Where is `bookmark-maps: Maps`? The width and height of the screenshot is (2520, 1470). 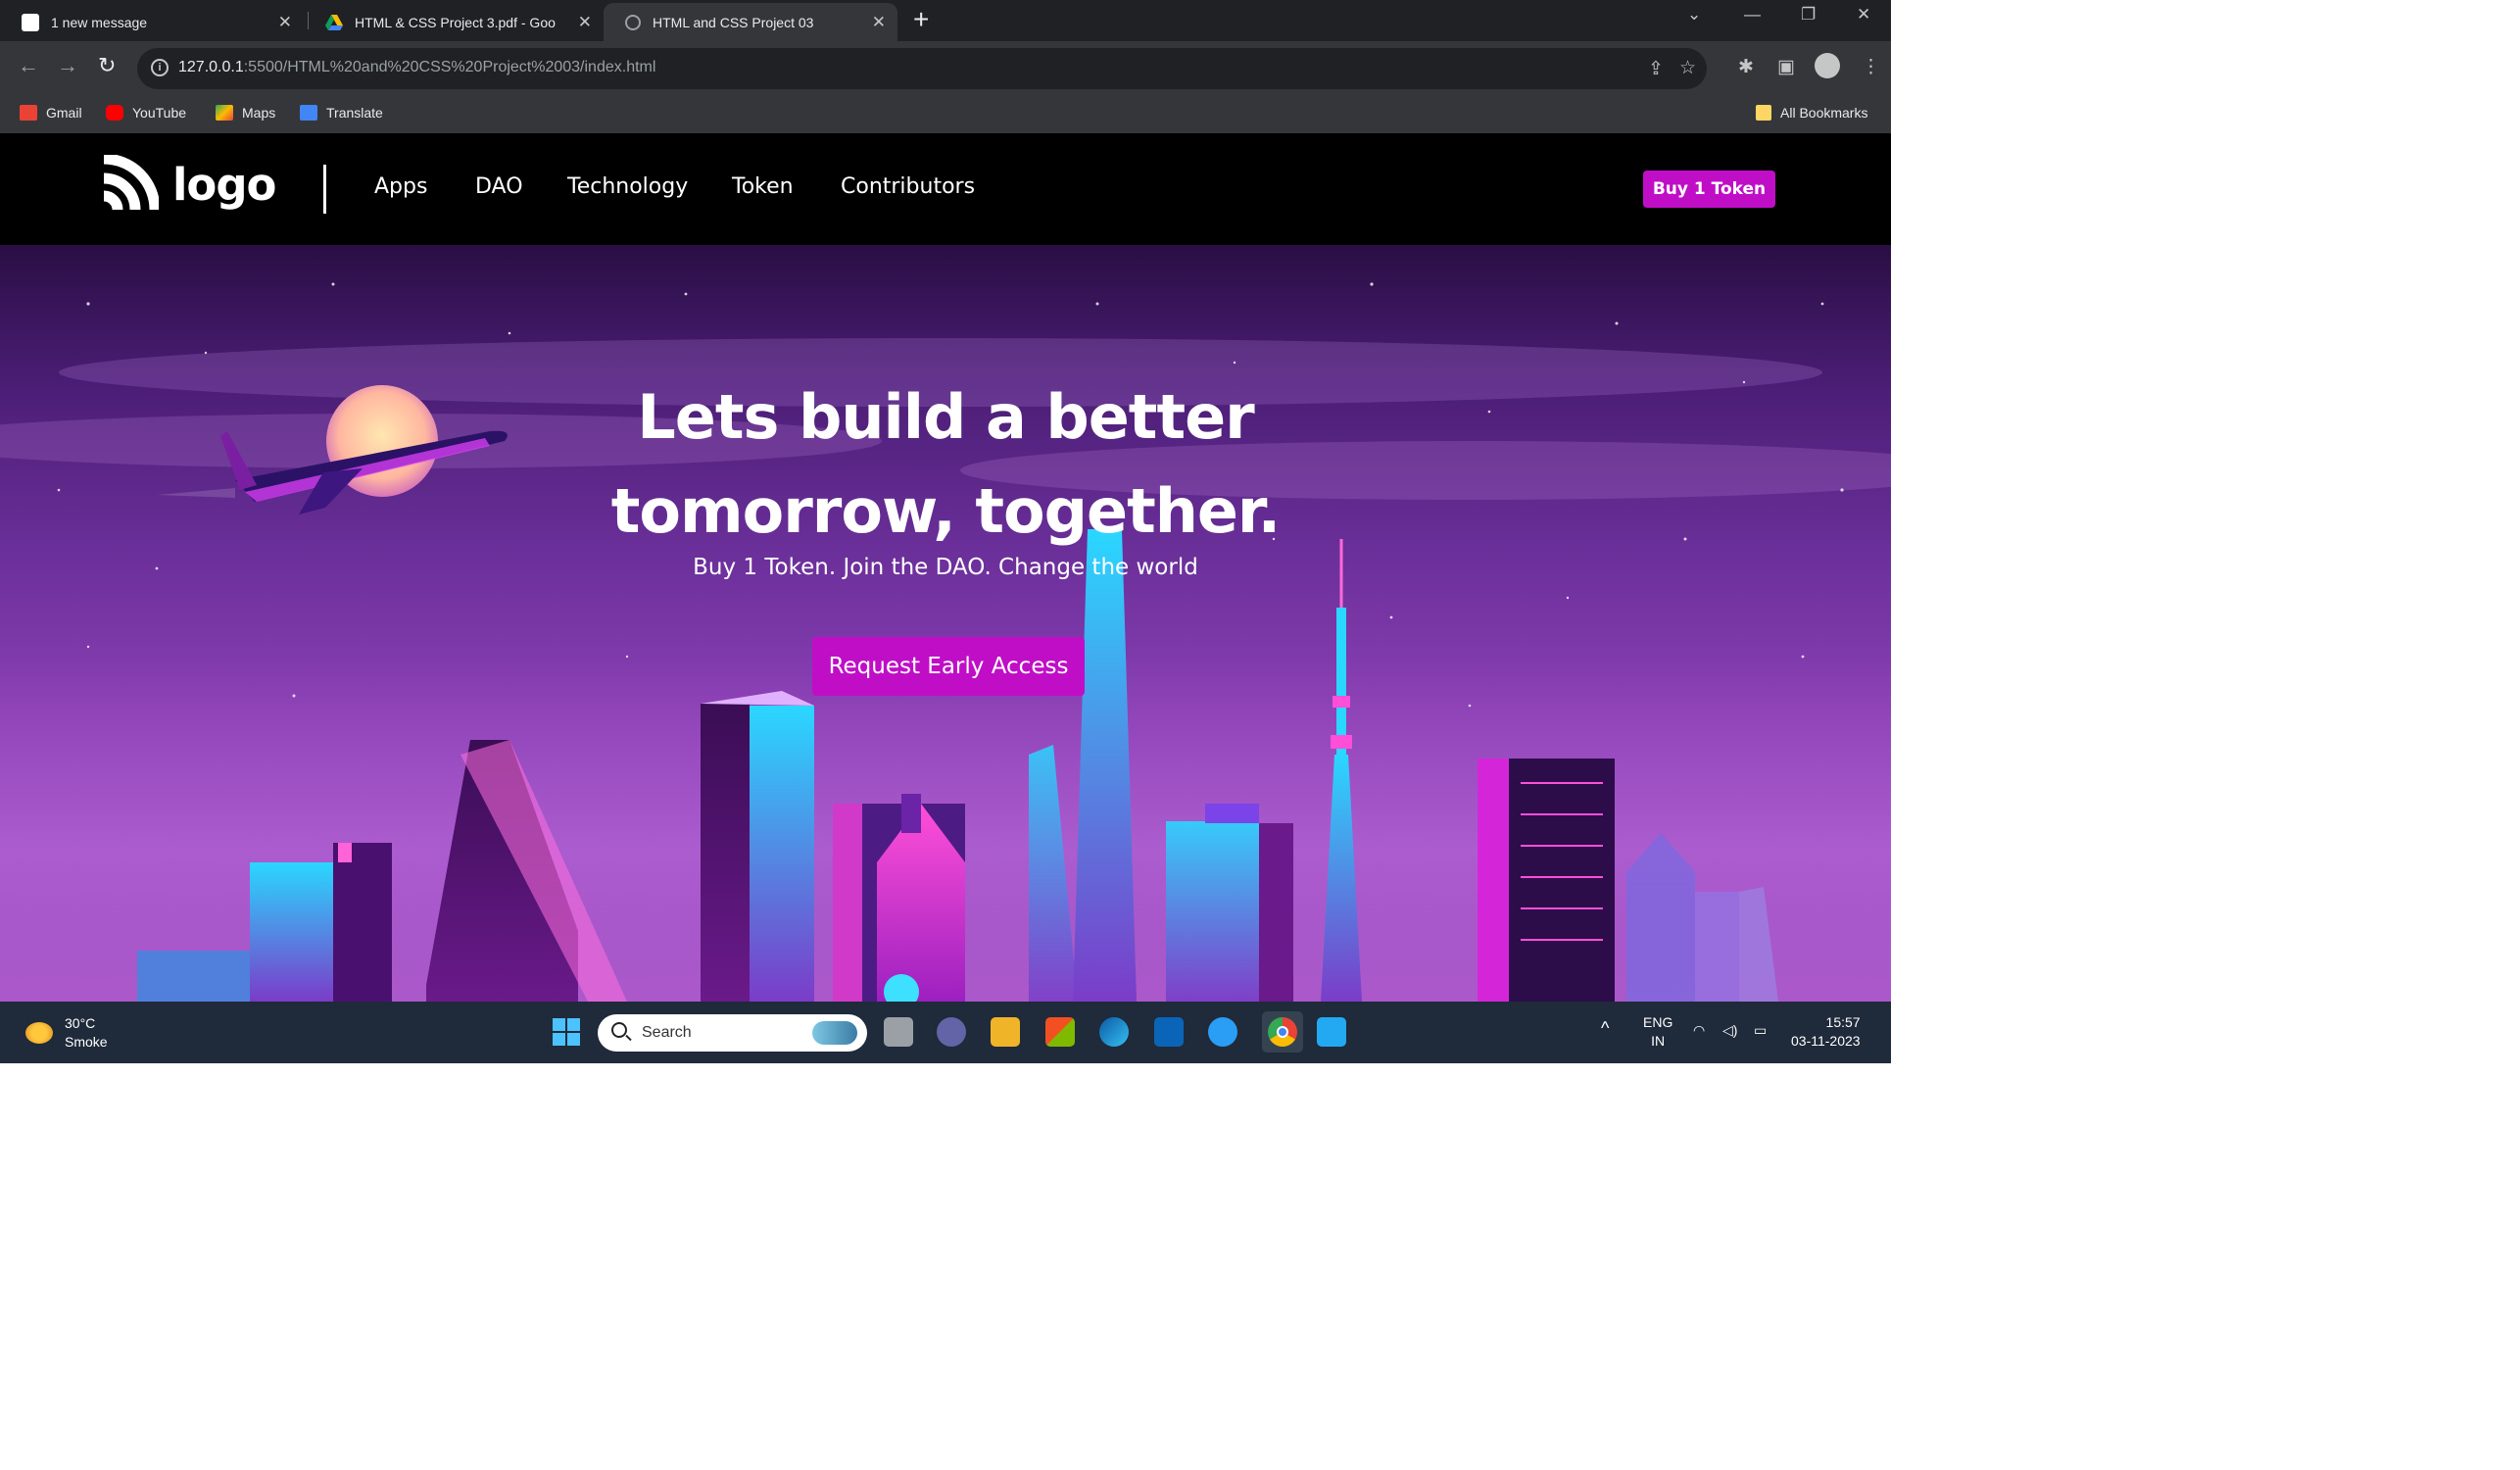
bookmark-maps: Maps is located at coordinates (245, 113).